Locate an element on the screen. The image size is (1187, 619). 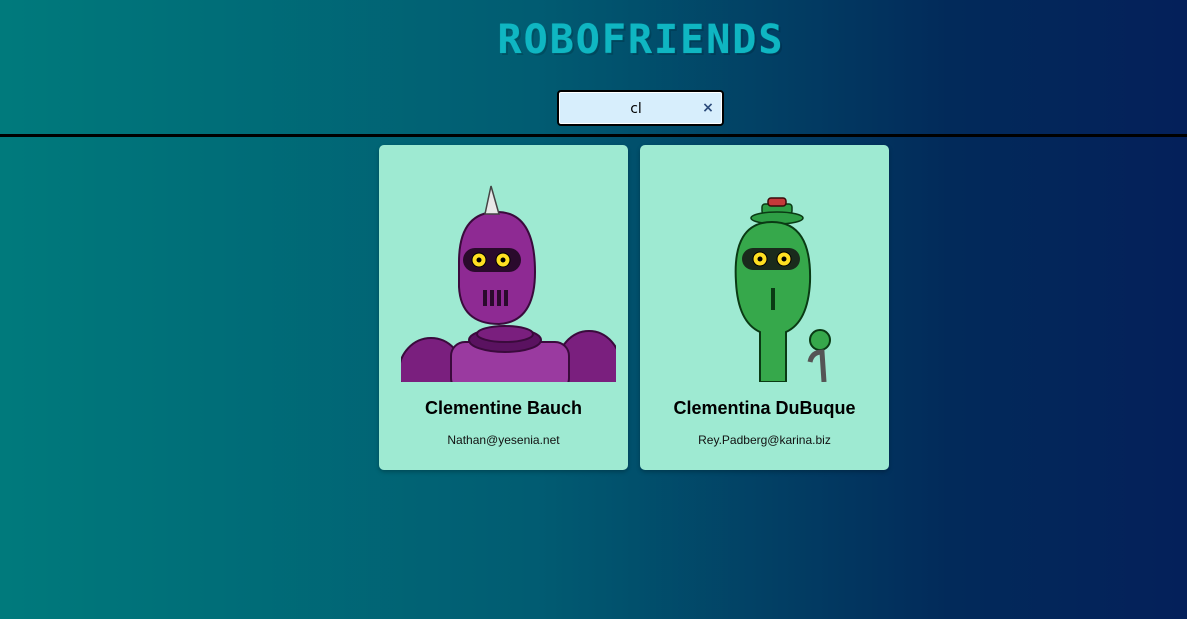
green-robot-icon is located at coordinates (782, 289).